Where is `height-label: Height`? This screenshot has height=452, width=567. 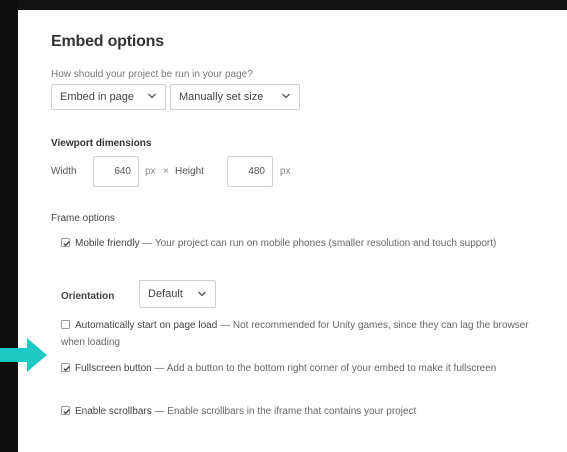
height-label: Height is located at coordinates (189, 171).